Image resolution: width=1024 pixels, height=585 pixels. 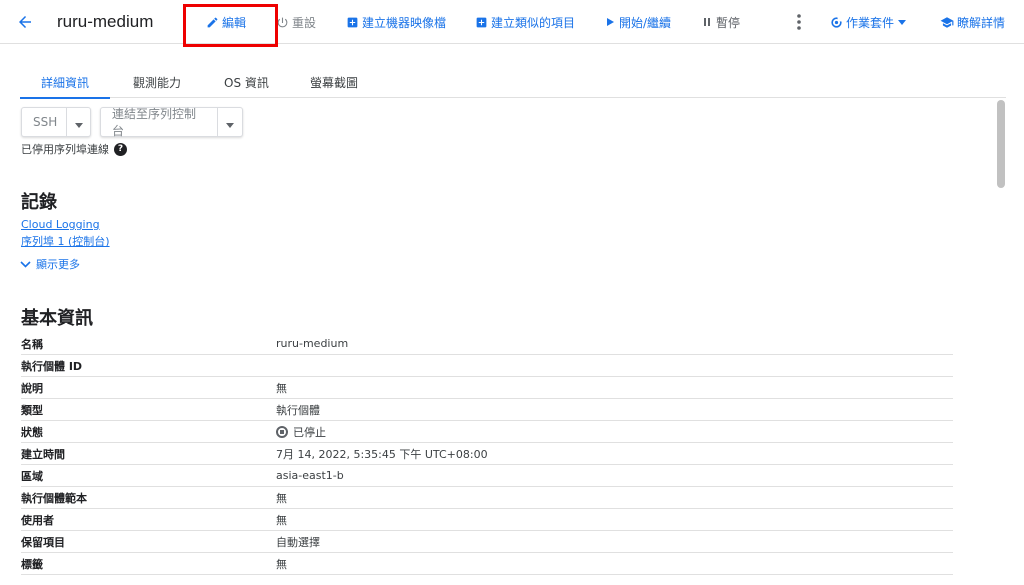 I want to click on serial-console-button: 連結至序列控制台, so click(x=160, y=122).